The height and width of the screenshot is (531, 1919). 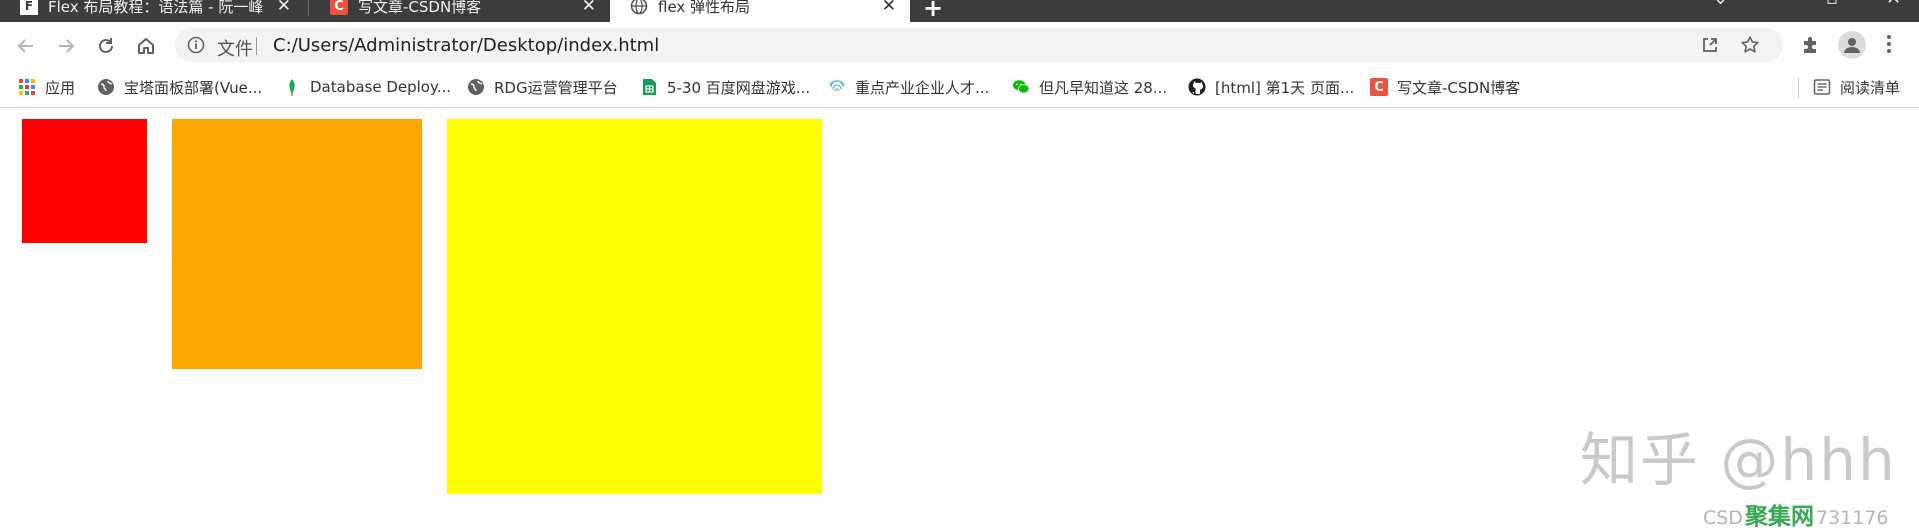 I want to click on tab-title: Flex 布局教程：语法篇 - 阮一峰, so click(x=156, y=8).